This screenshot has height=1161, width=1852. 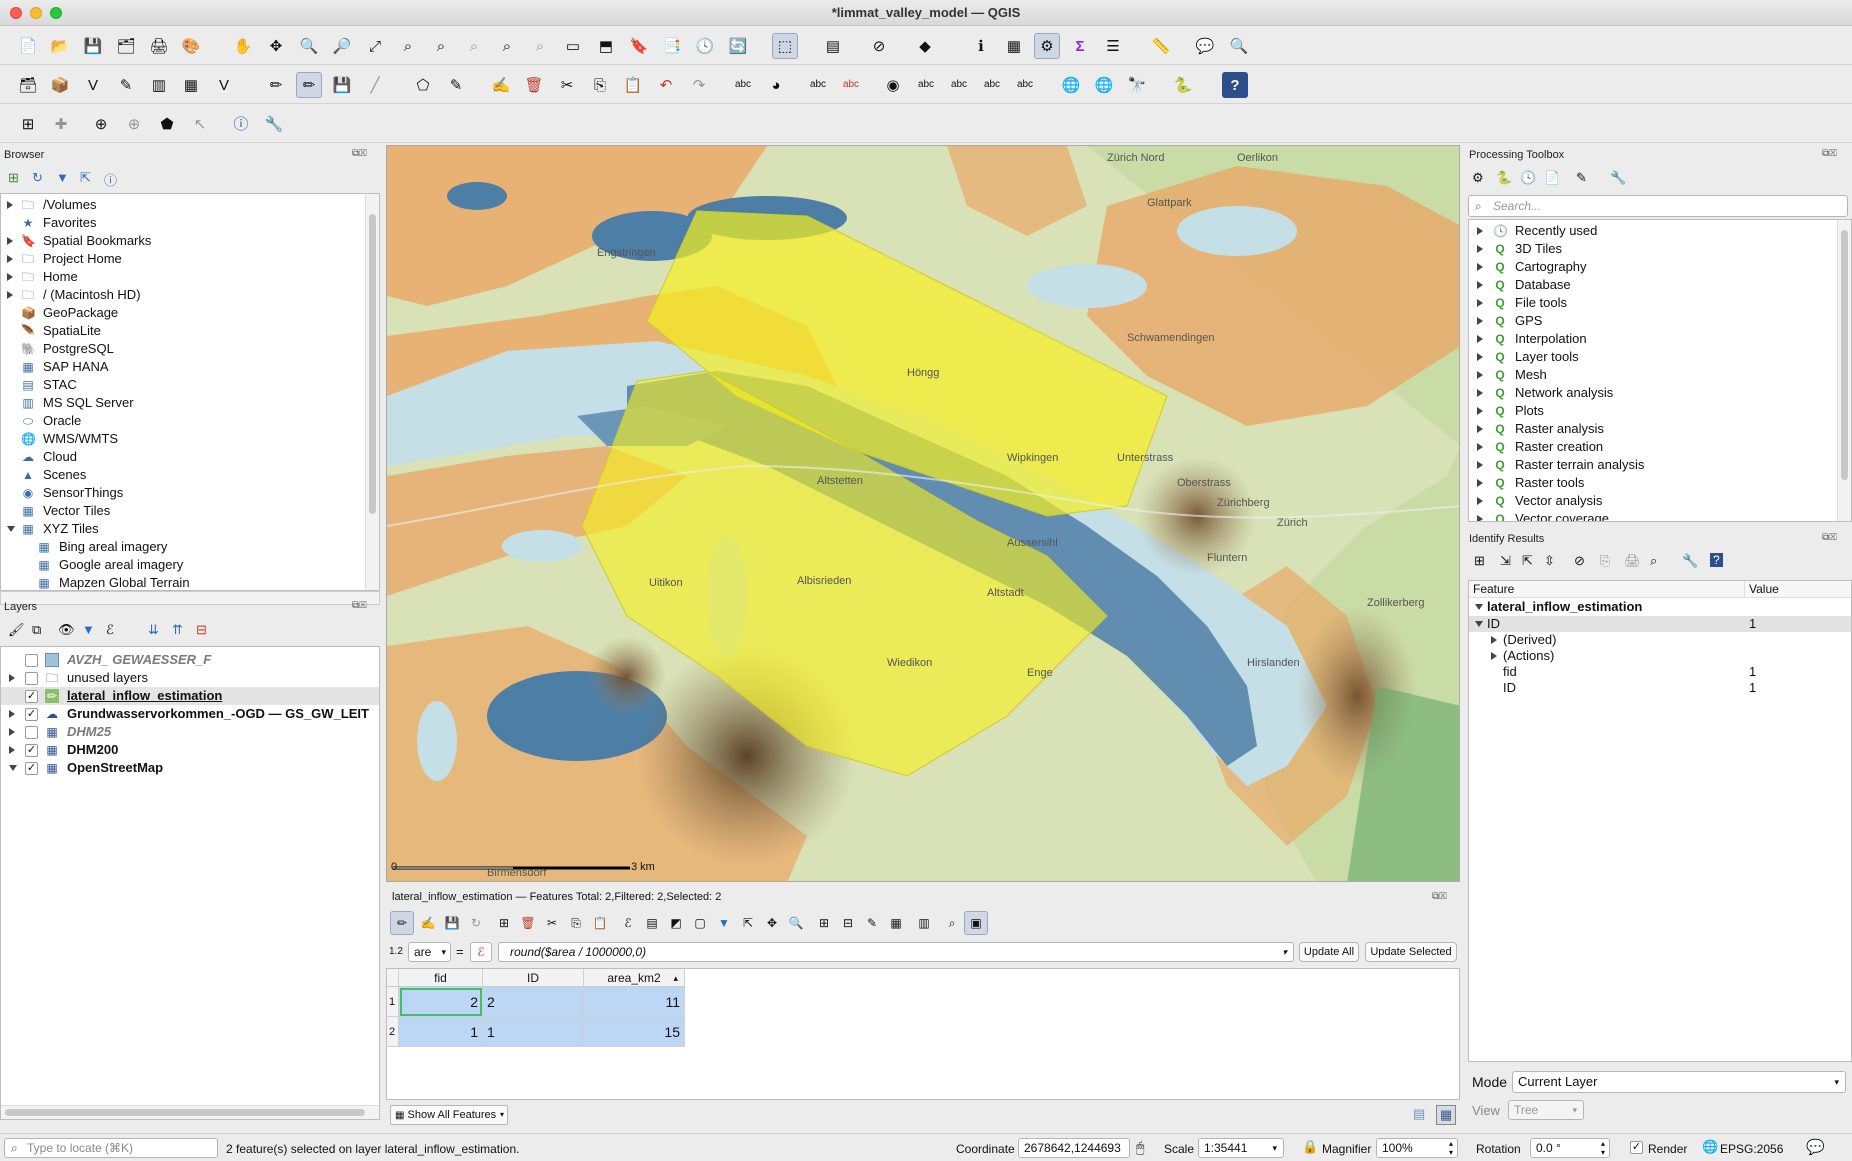 What do you see at coordinates (1653, 321) in the screenshot?
I see `processing-provider-item: Q GPS` at bounding box center [1653, 321].